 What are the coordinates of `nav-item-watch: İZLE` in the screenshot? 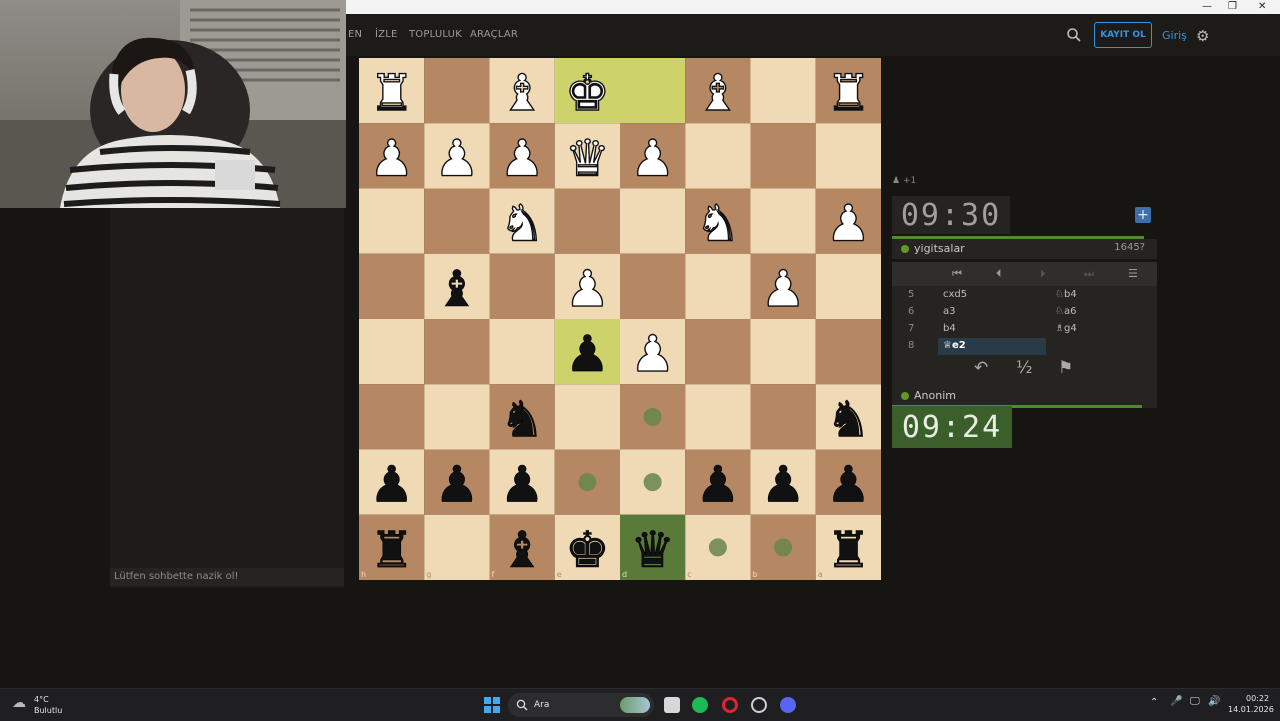 It's located at (386, 34).